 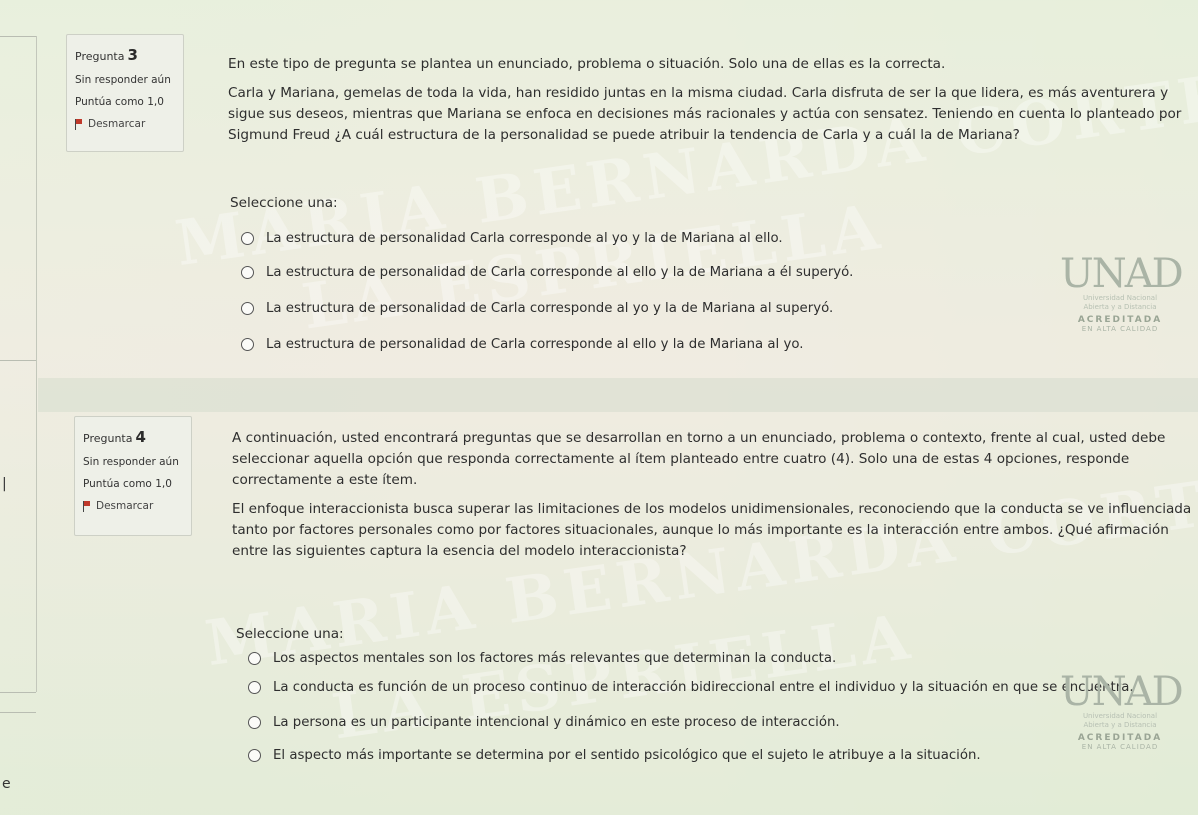 I want to click on question-number: 4, so click(x=140, y=437).